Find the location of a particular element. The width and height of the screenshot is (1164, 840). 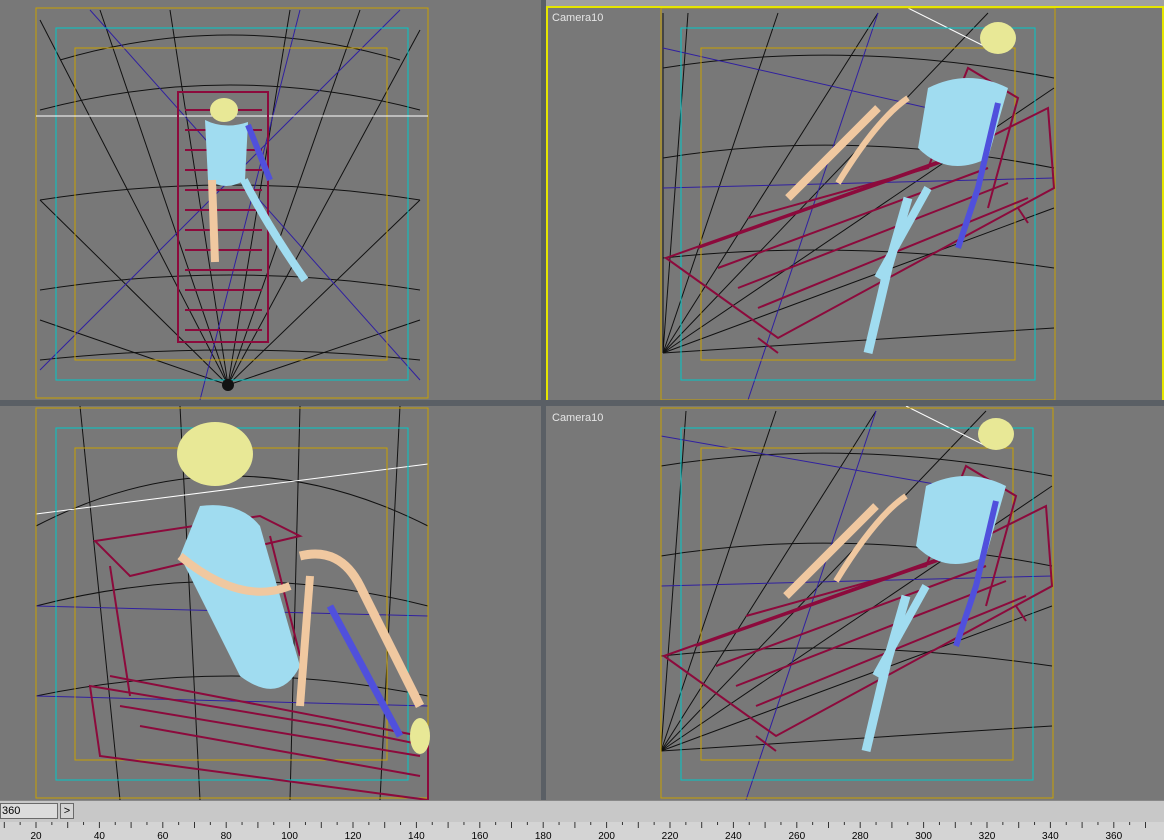

track-bar-label: 40 is located at coordinates (99, 835).